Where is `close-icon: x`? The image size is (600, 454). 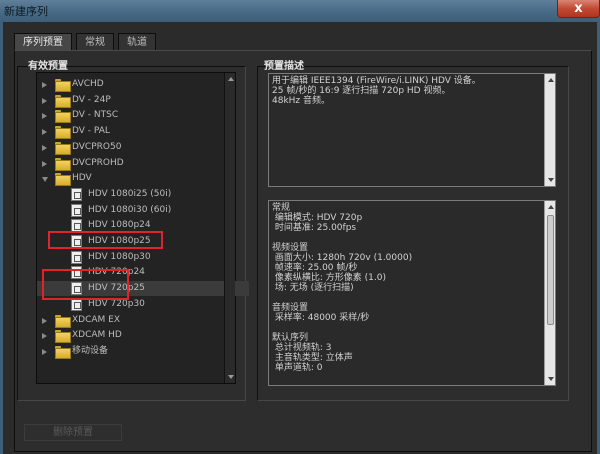 close-icon: x is located at coordinates (578, 8).